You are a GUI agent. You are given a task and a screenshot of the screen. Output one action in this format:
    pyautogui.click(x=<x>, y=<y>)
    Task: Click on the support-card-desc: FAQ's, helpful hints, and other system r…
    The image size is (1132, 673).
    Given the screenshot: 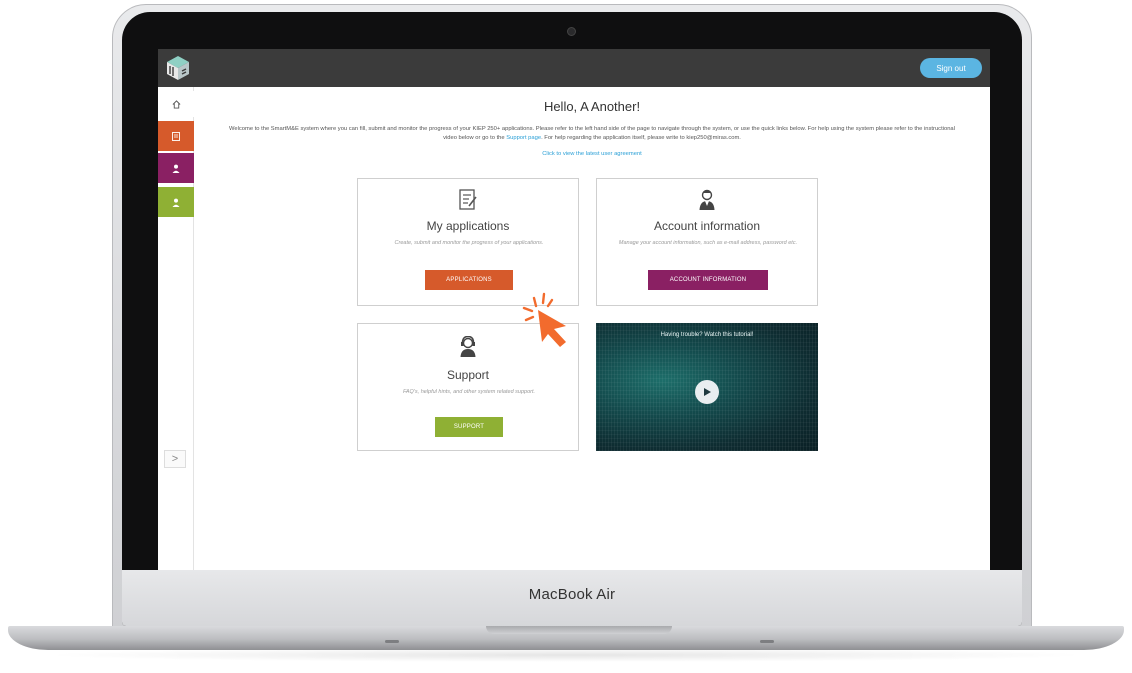 What is the action you would take?
    pyautogui.click(x=469, y=392)
    